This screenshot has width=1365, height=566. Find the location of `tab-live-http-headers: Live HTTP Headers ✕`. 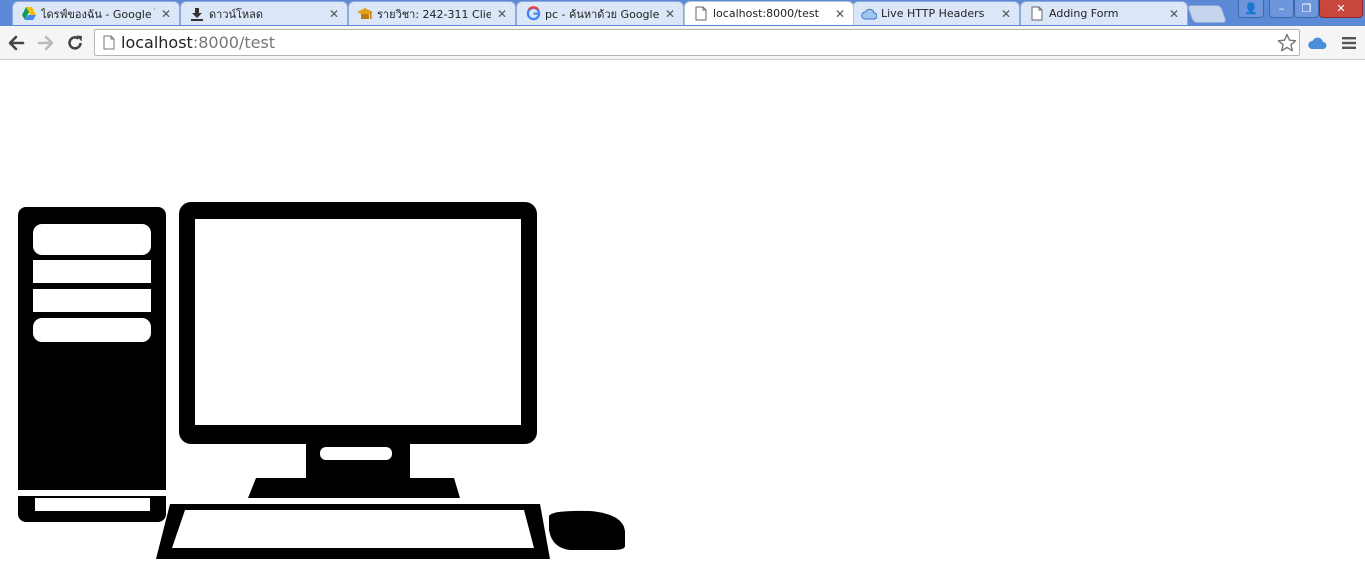

tab-live-http-headers: Live HTTP Headers ✕ is located at coordinates (936, 13).